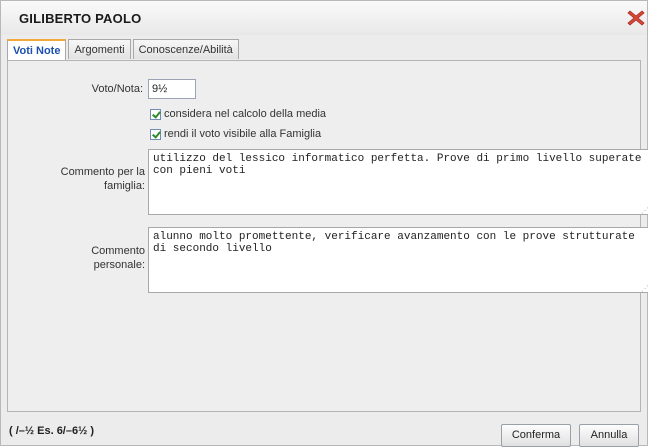 Image resolution: width=648 pixels, height=447 pixels. I want to click on commento-personale-label-line2: personale:, so click(119, 265).